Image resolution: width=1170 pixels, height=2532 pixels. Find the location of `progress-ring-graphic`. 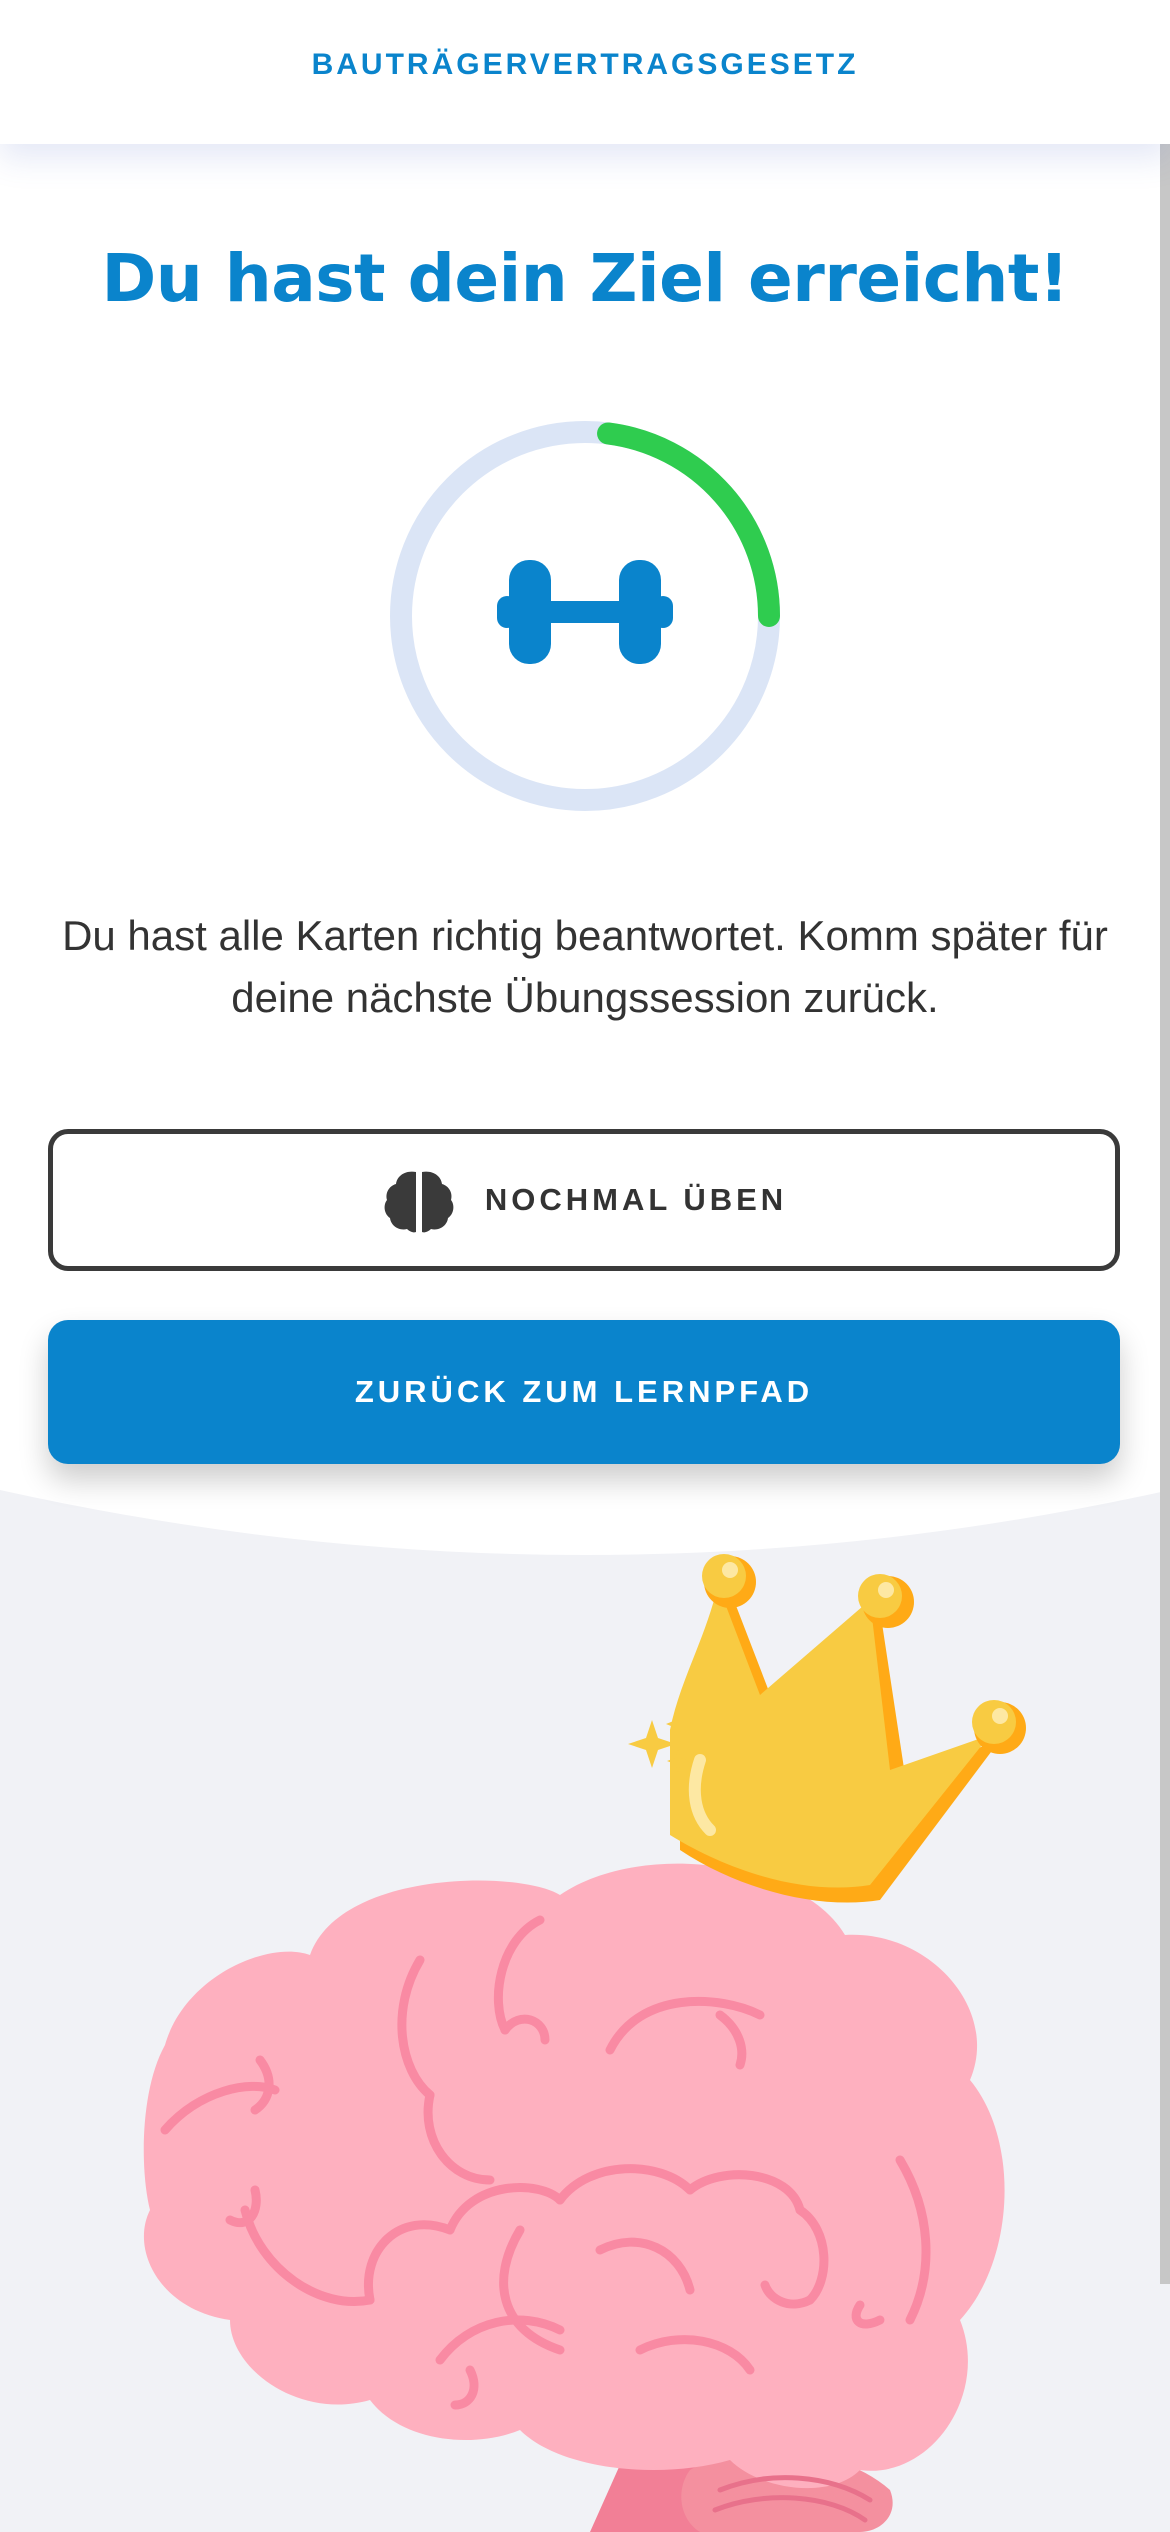

progress-ring-graphic is located at coordinates (585, 616).